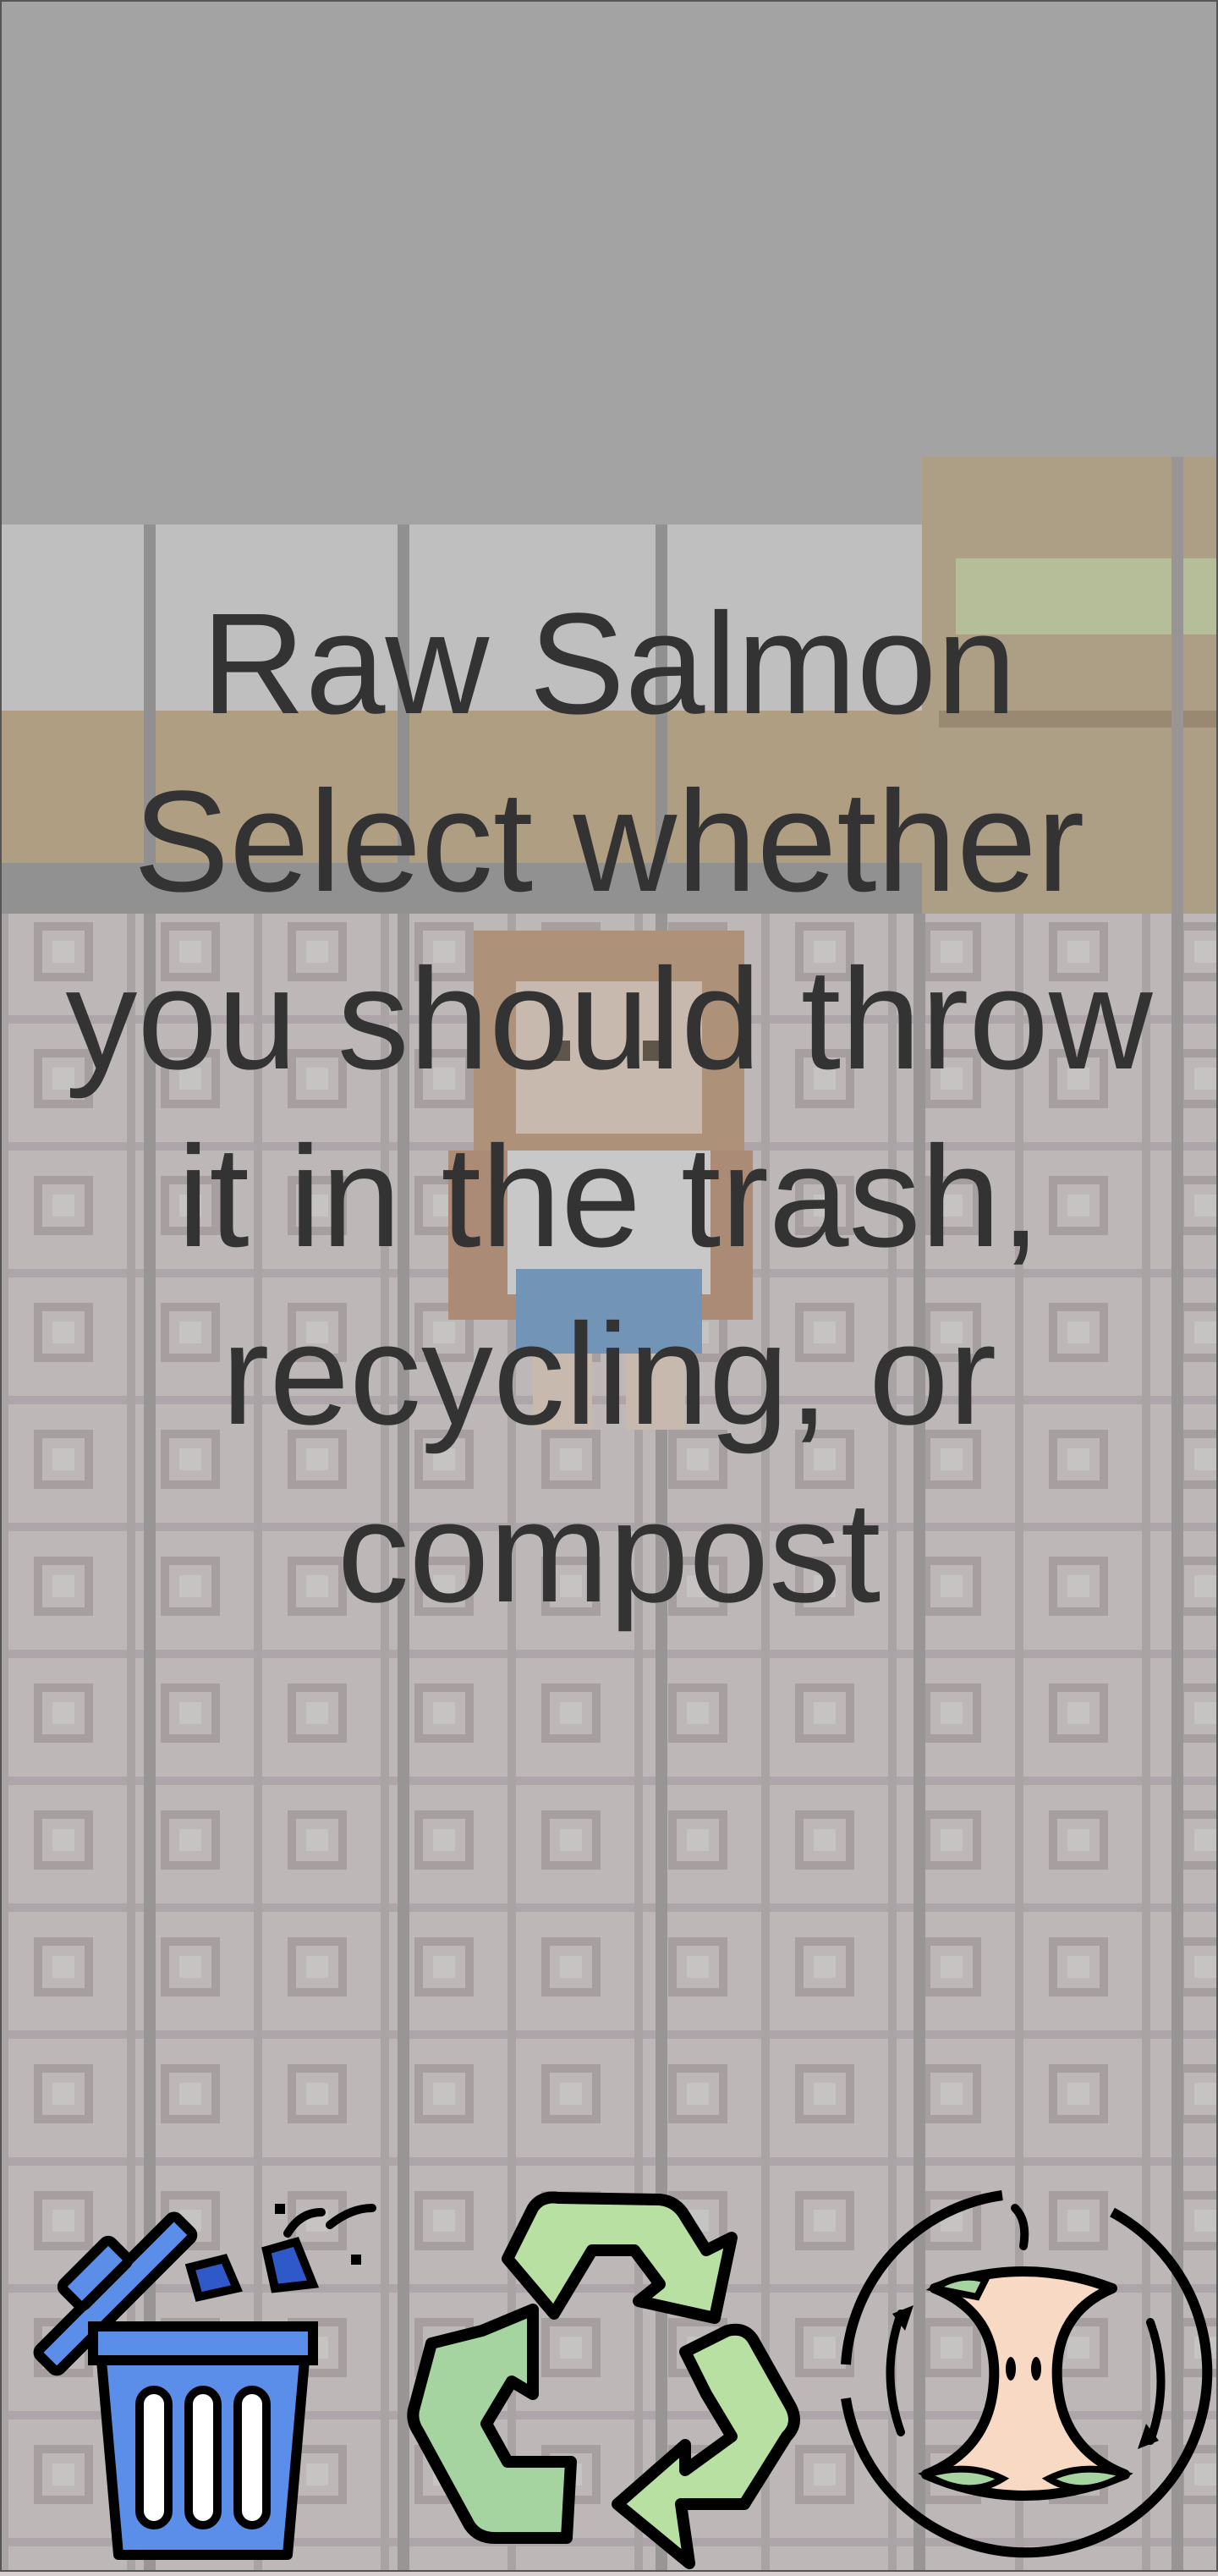 Image resolution: width=1218 pixels, height=2576 pixels. Describe the element at coordinates (609, 842) in the screenshot. I see `prompt-line-1: Select whether` at that location.